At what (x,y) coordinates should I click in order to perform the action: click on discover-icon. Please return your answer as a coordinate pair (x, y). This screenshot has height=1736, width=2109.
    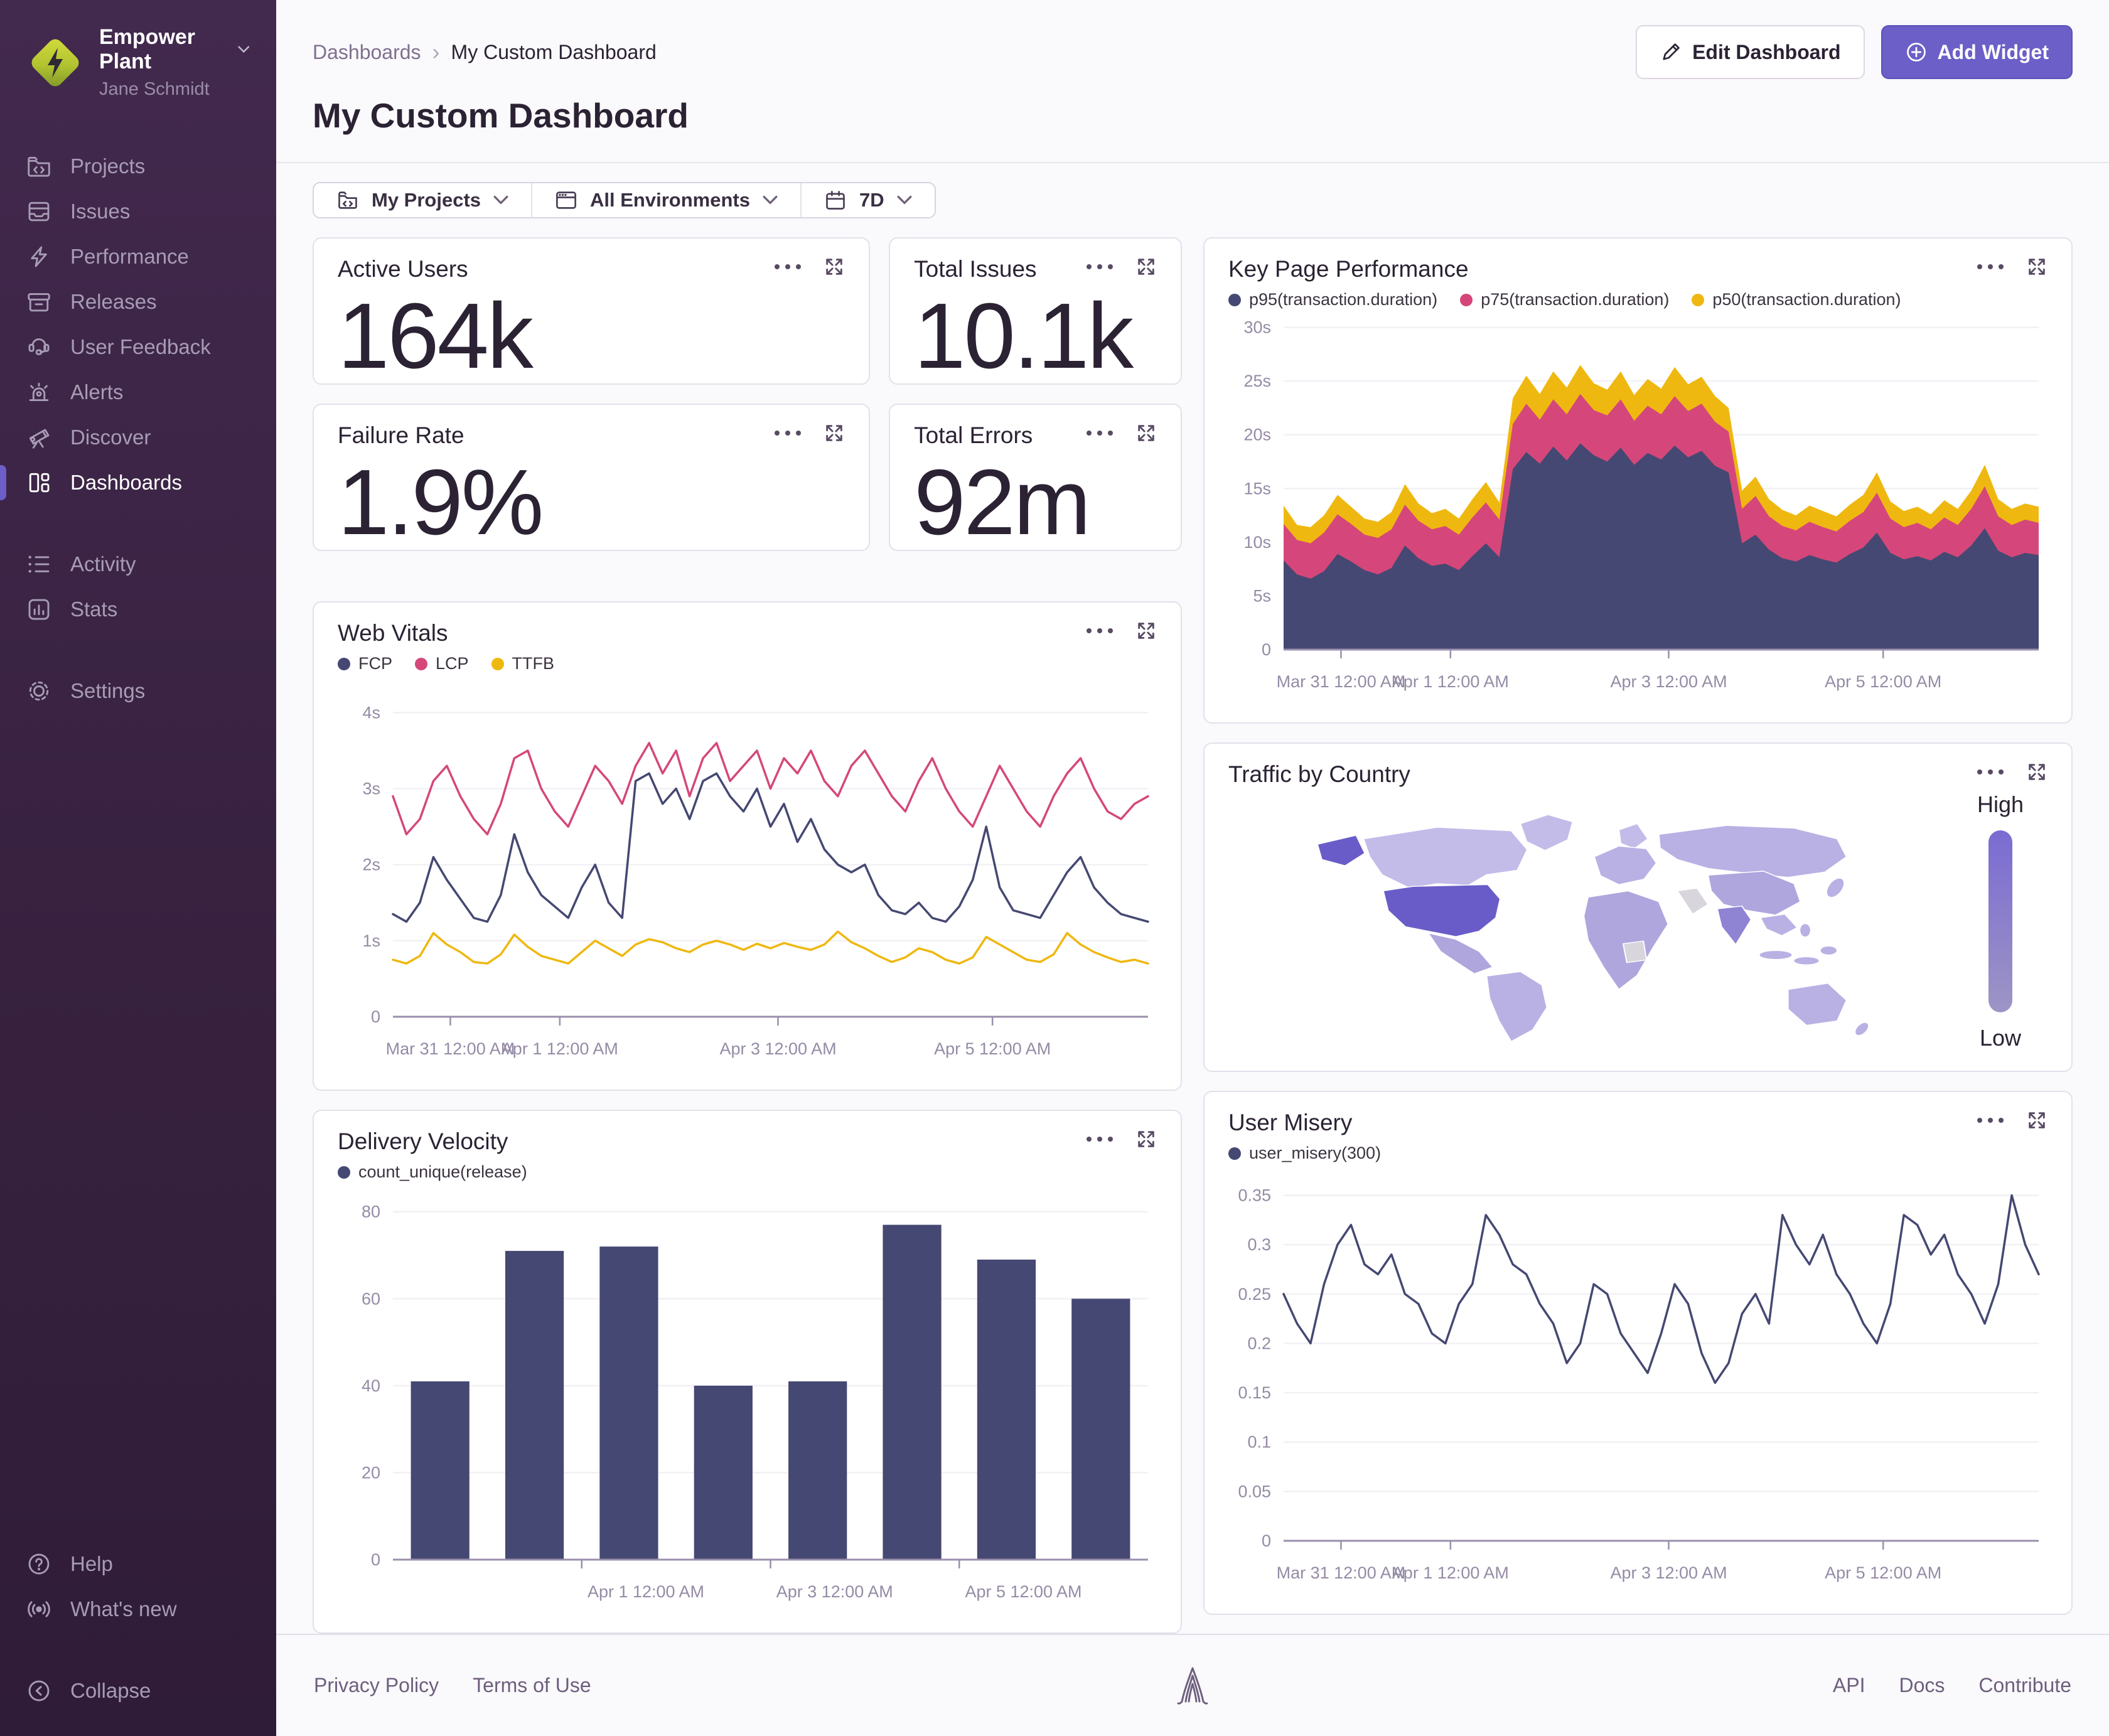
    Looking at the image, I should click on (39, 439).